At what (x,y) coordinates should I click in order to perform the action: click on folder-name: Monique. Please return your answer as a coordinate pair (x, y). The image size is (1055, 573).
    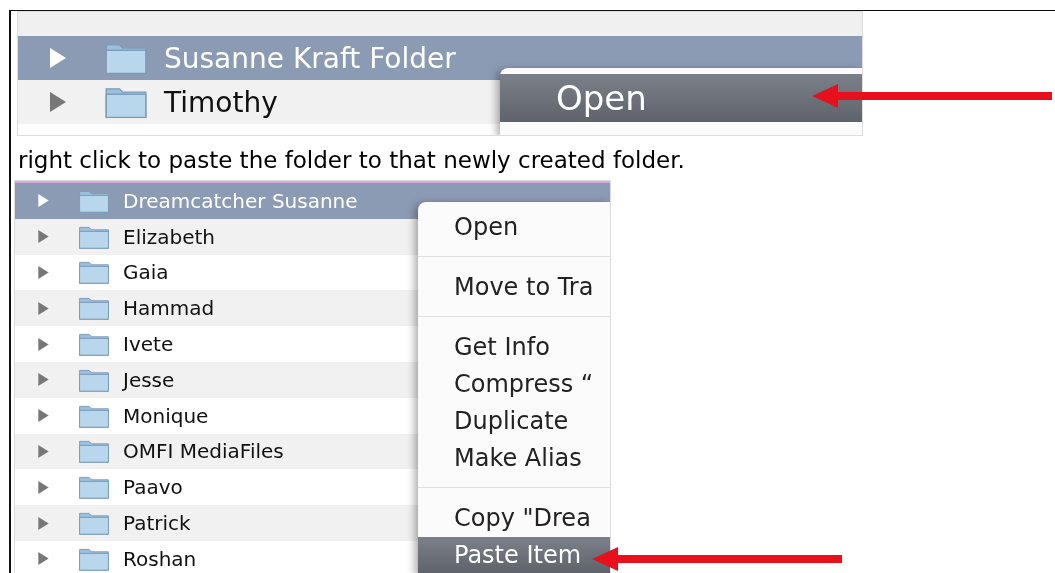
    Looking at the image, I should click on (166, 415).